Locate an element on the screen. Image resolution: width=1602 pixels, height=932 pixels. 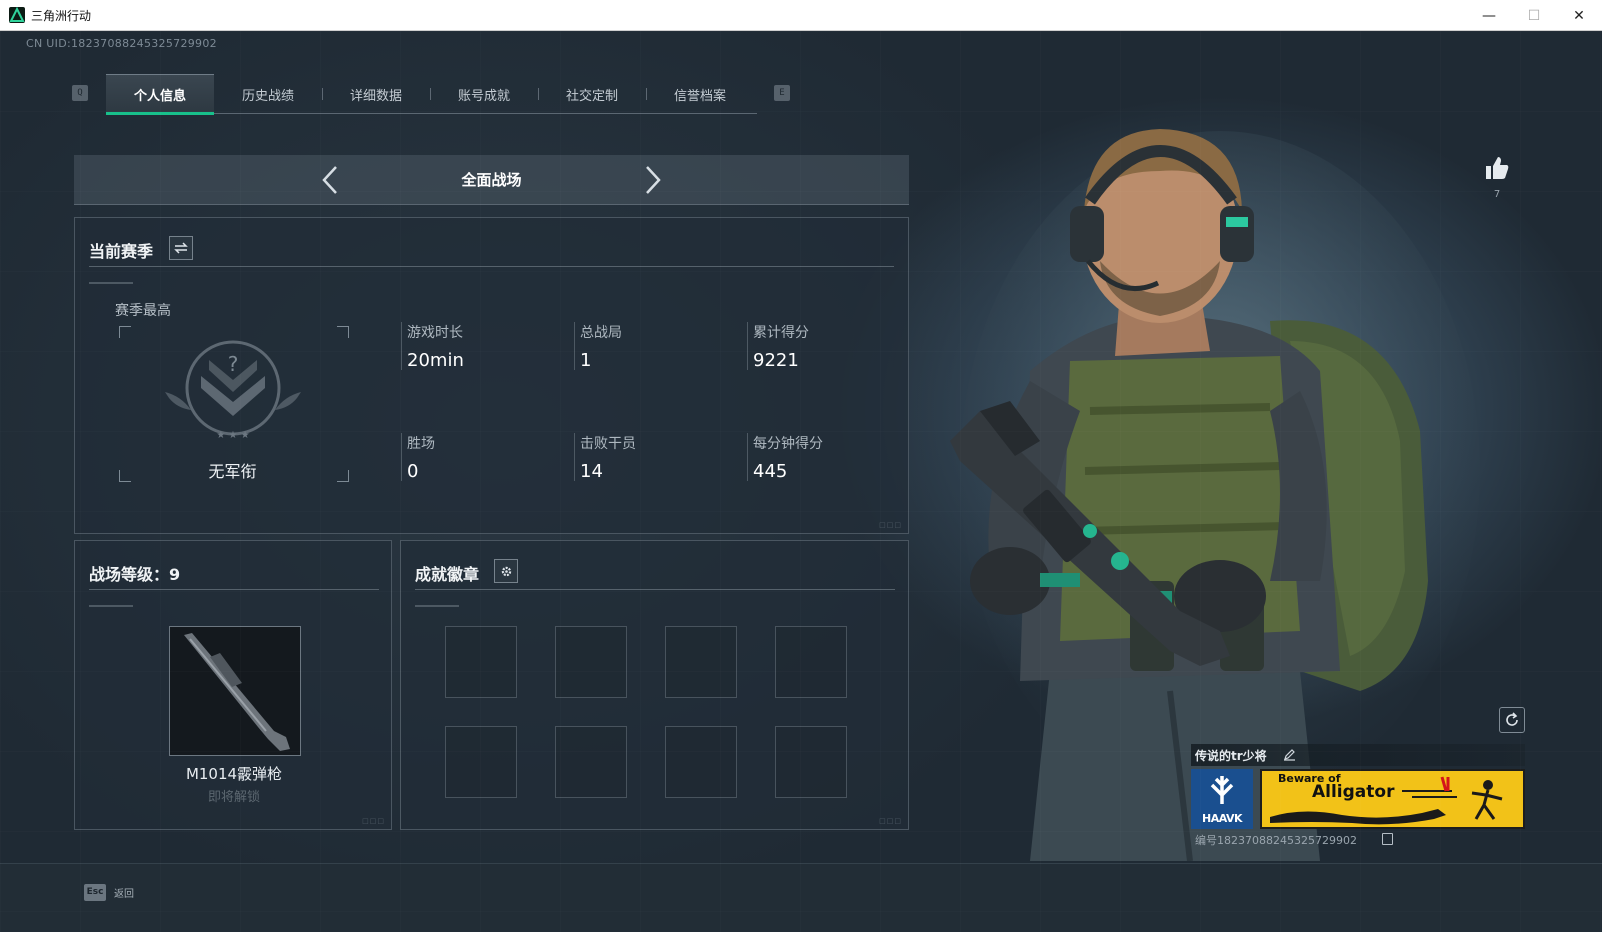
like-button: 7 is located at coordinates (1497, 177).